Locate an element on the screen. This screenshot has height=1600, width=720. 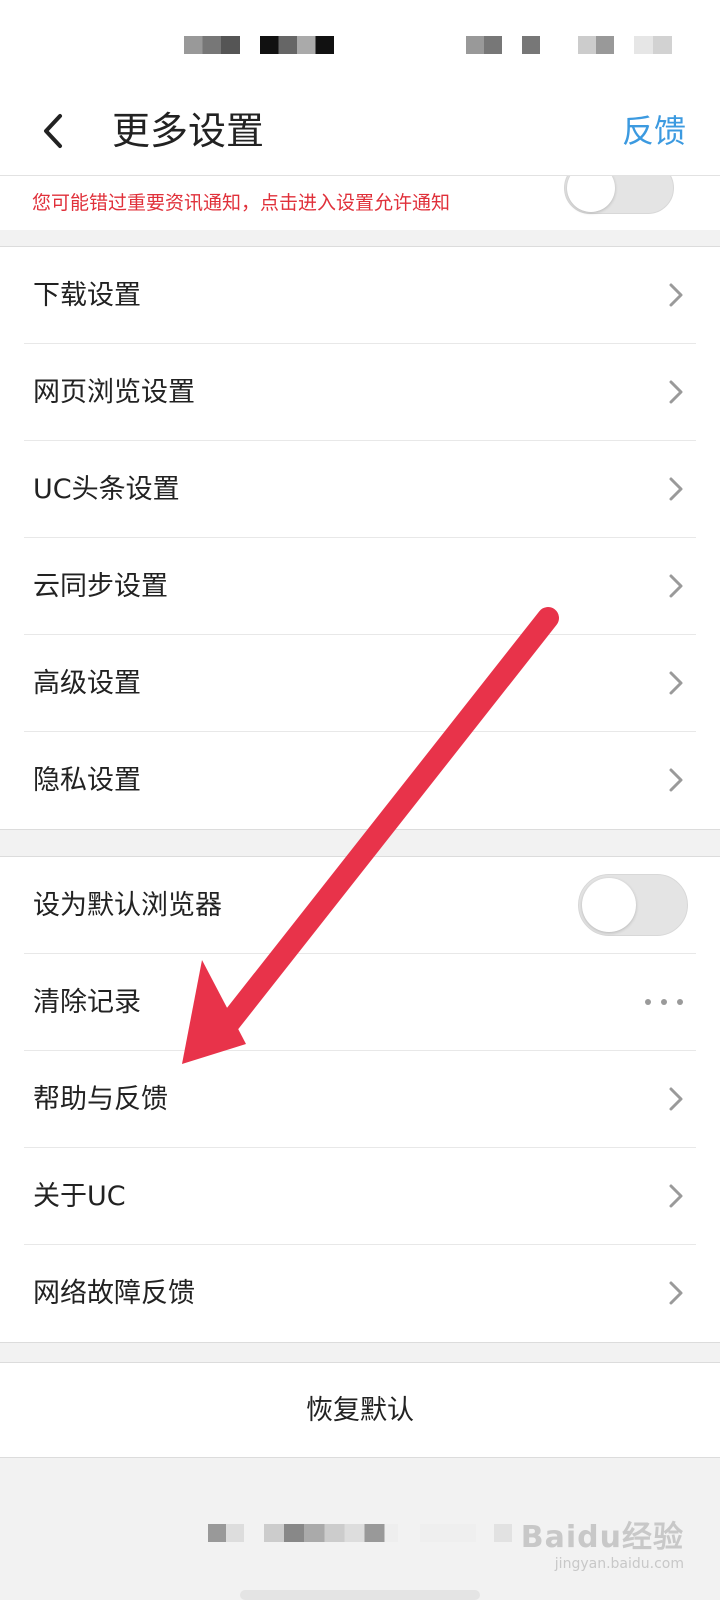
top-app-bar: 更多设置 反馈 is located at coordinates (360, 131).